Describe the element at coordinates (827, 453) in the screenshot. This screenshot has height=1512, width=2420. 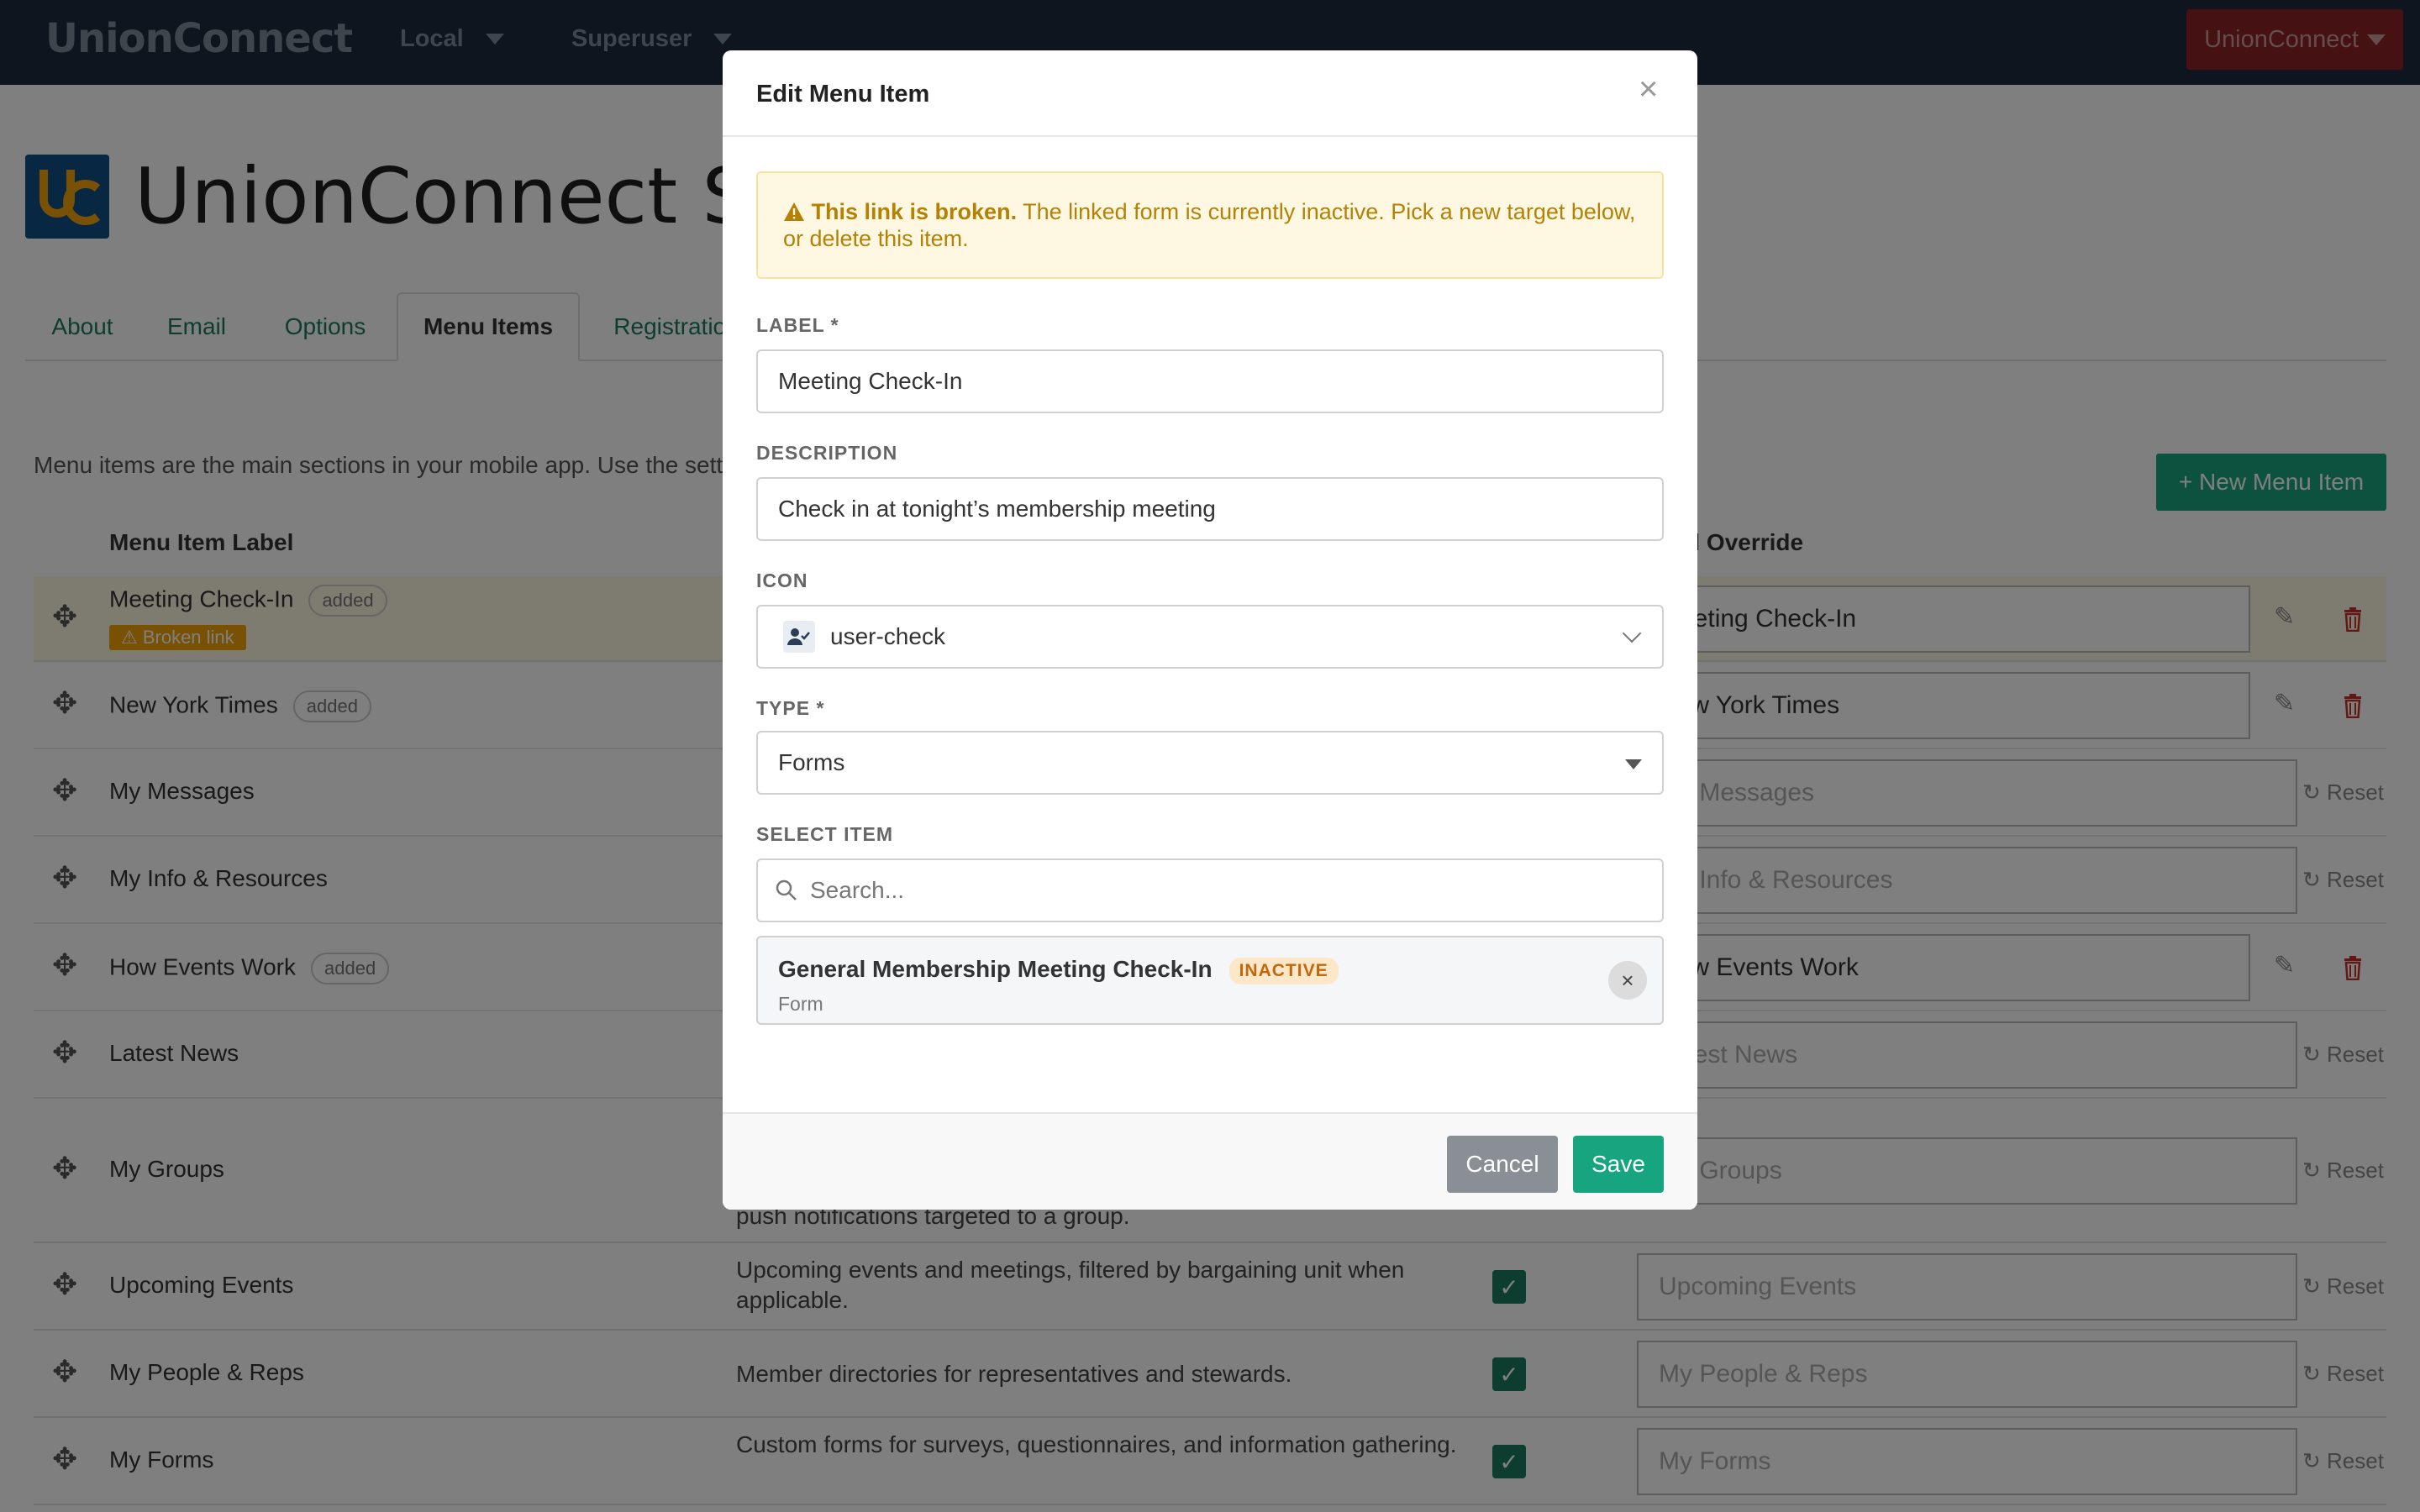
I see `description-field-label: DESCRIPTION` at that location.